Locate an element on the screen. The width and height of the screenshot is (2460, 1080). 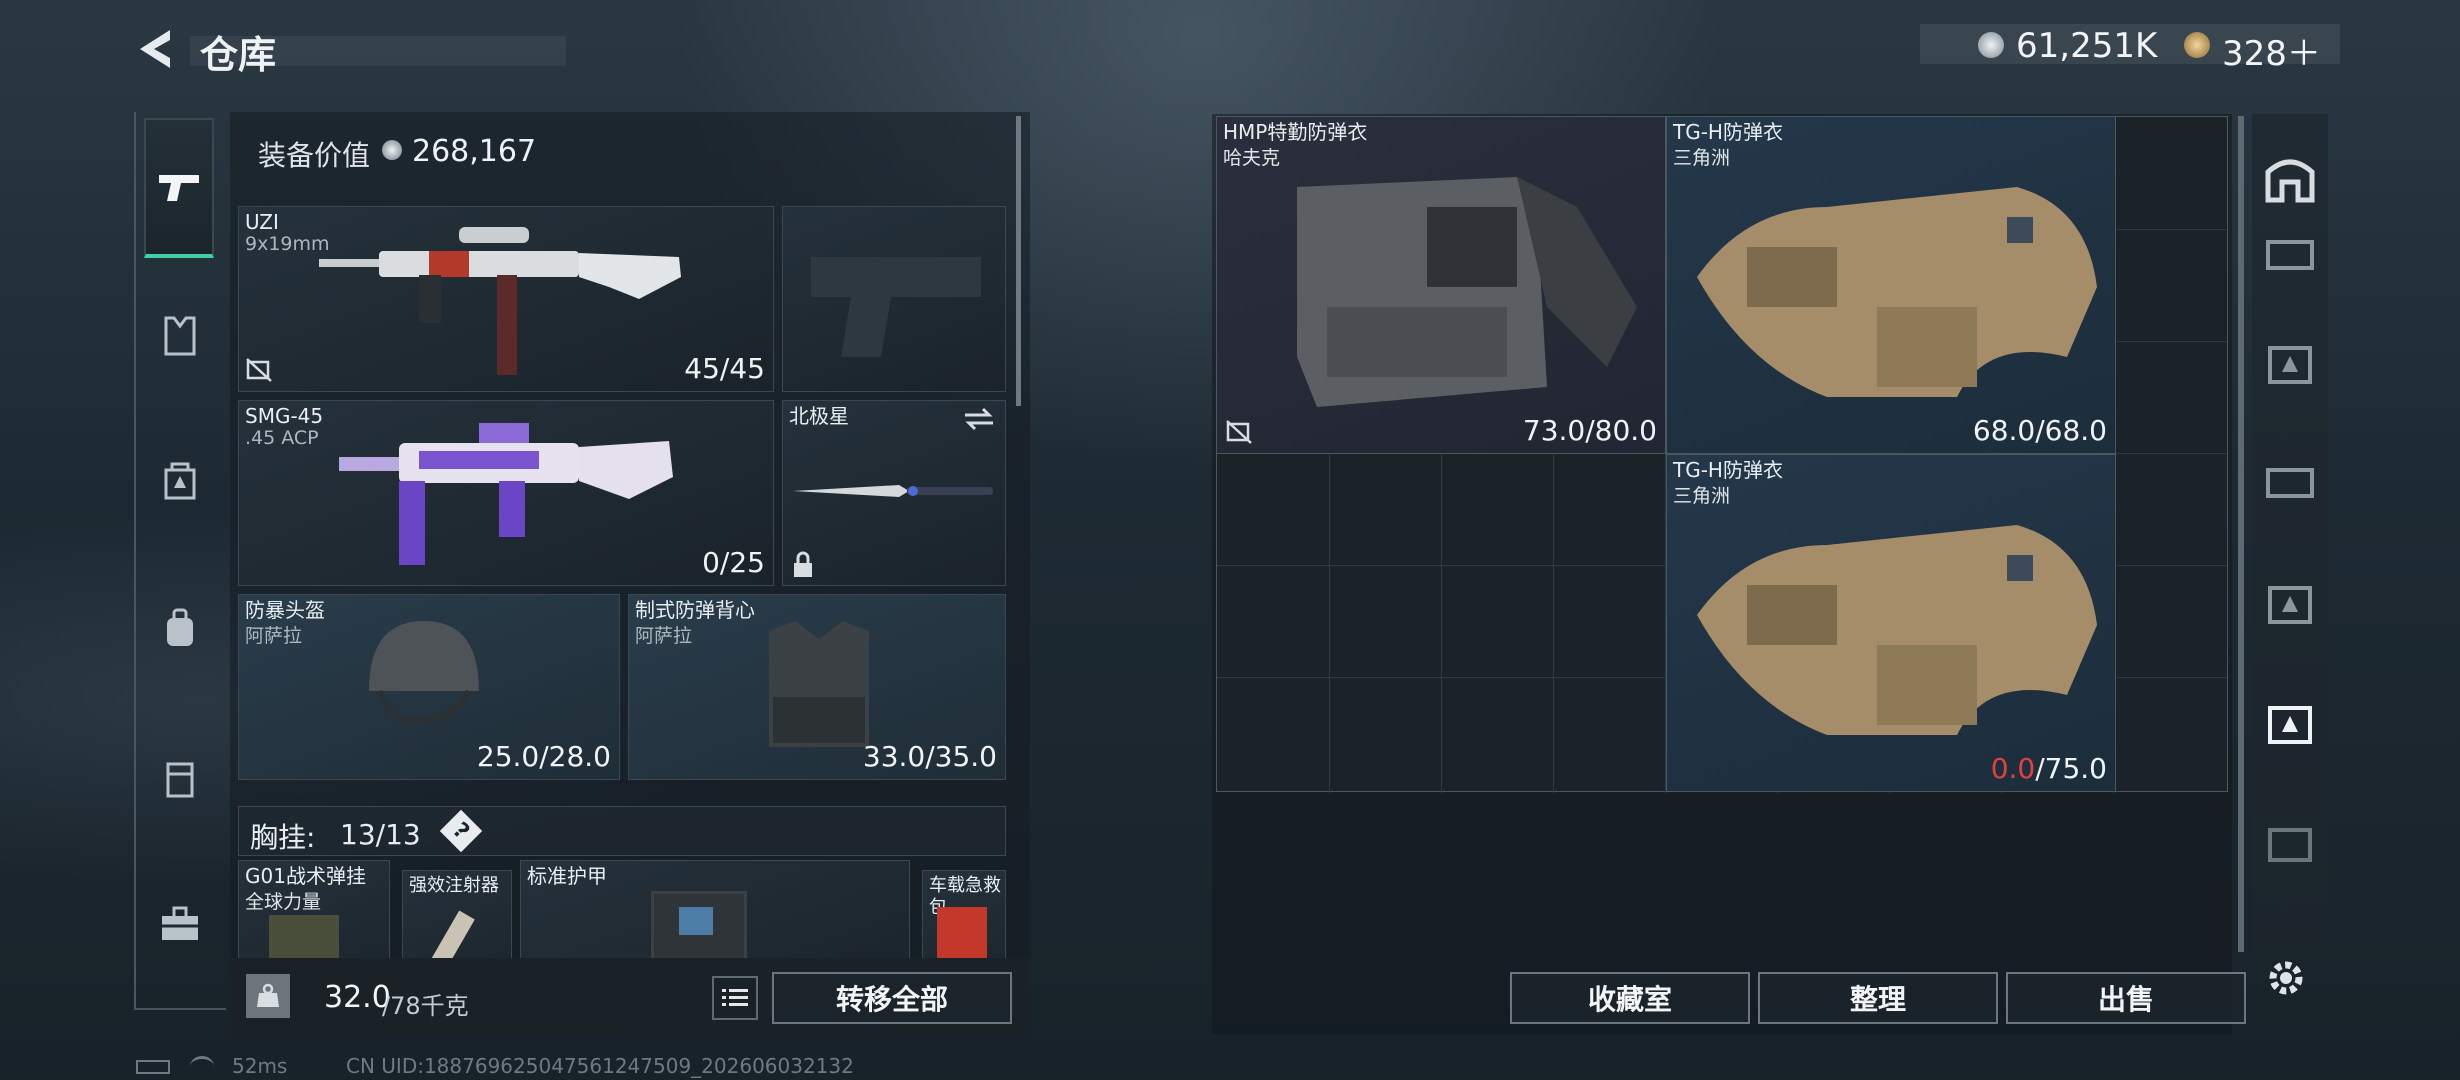
list-view-button is located at coordinates (735, 998).